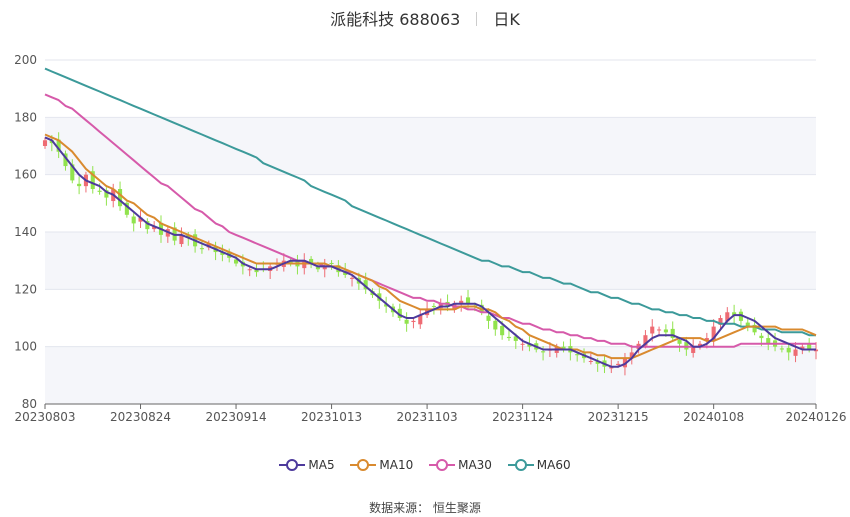  I want to click on x-tick-label: 20230914, so click(236, 417).